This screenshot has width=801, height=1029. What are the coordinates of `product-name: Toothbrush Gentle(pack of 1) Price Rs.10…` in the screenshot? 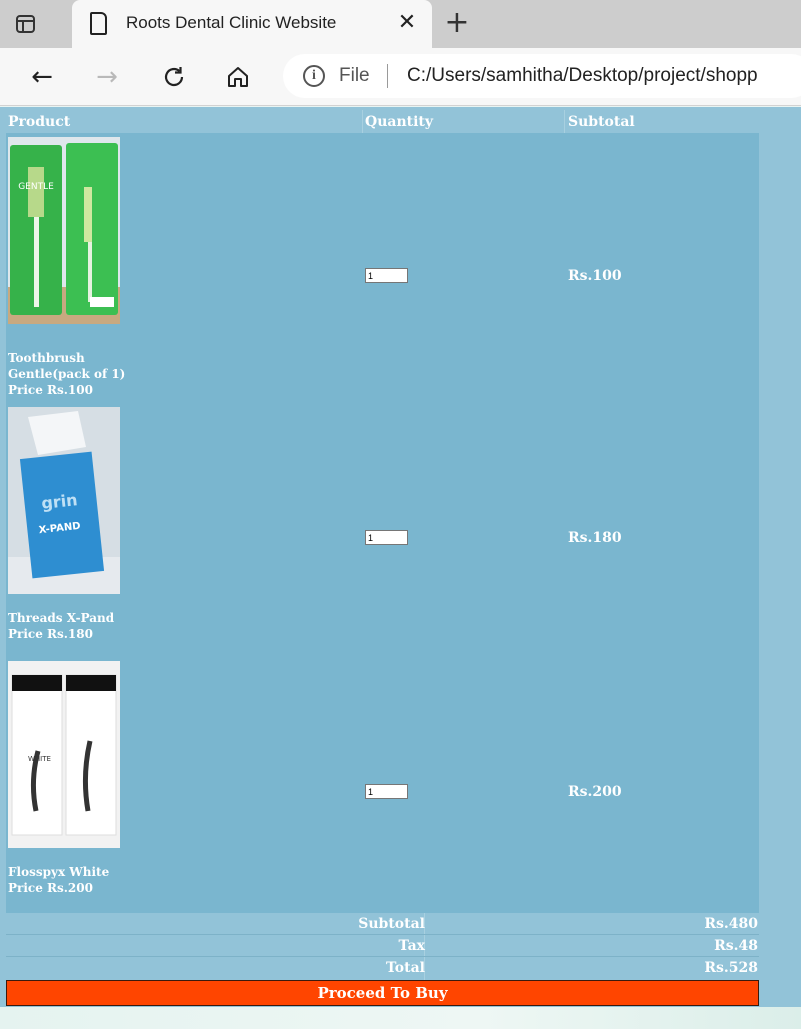 It's located at (67, 374).